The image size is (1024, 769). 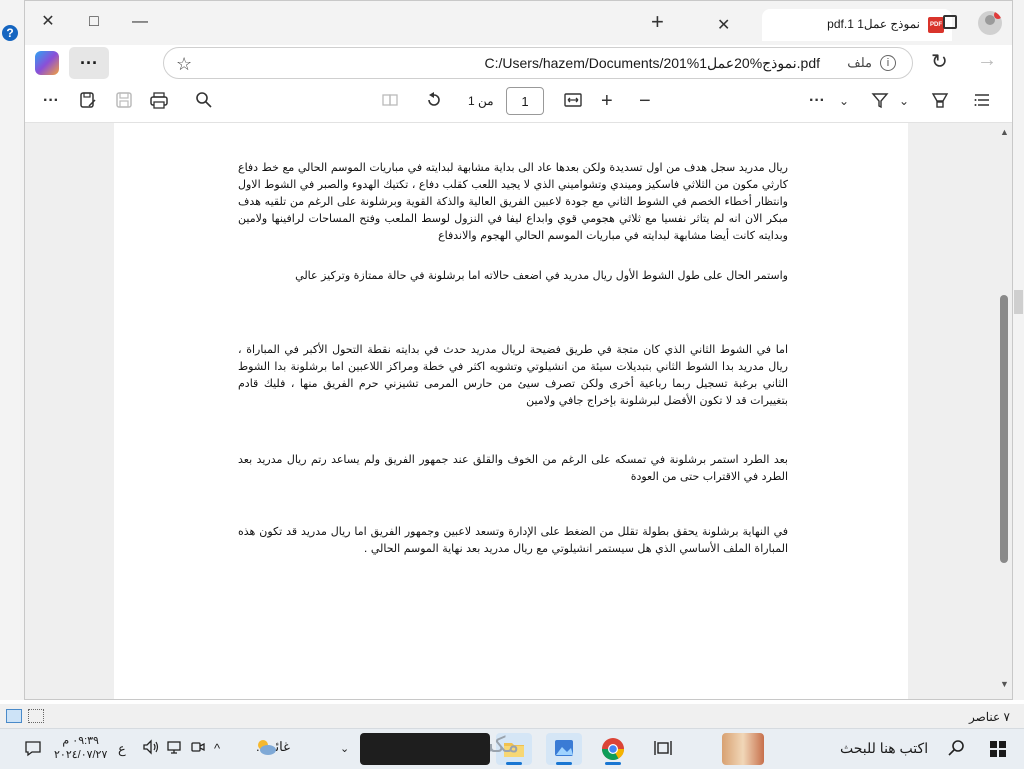 What do you see at coordinates (950, 22) in the screenshot?
I see `sidebar-toggle-icon` at bounding box center [950, 22].